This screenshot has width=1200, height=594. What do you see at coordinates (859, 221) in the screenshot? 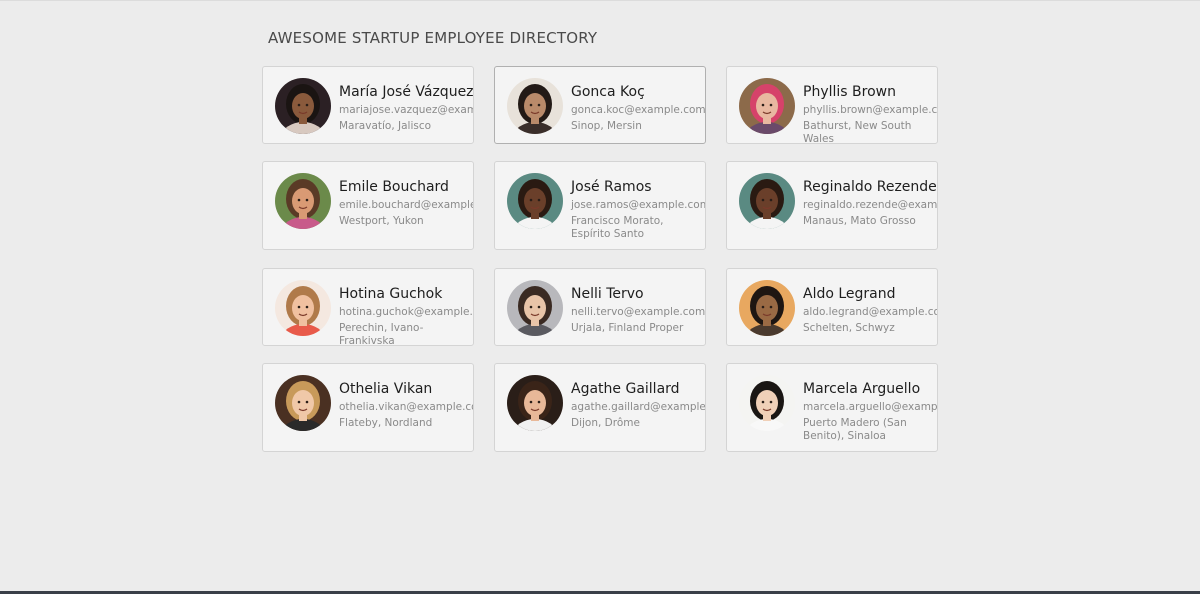
I see `employee-location: Manaus, Mato Grosso` at bounding box center [859, 221].